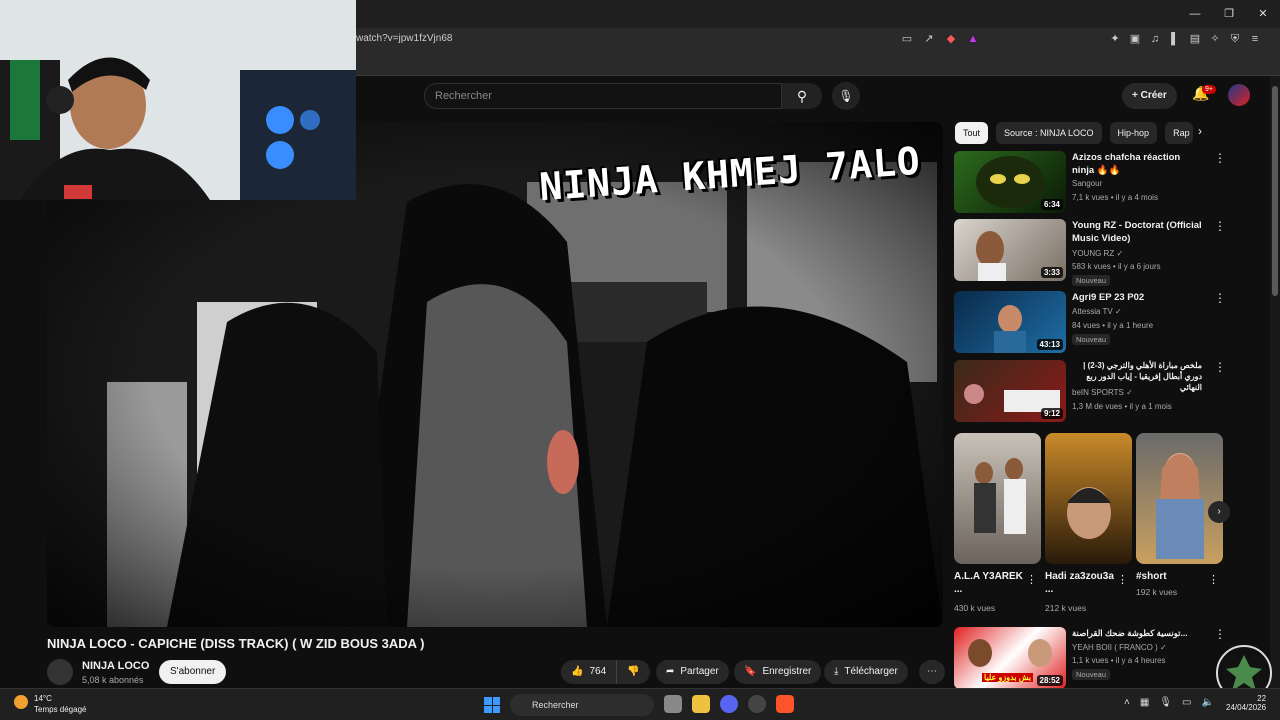 The image size is (1280, 720). What do you see at coordinates (1115, 39) in the screenshot?
I see `extensions-icon: ✦` at bounding box center [1115, 39].